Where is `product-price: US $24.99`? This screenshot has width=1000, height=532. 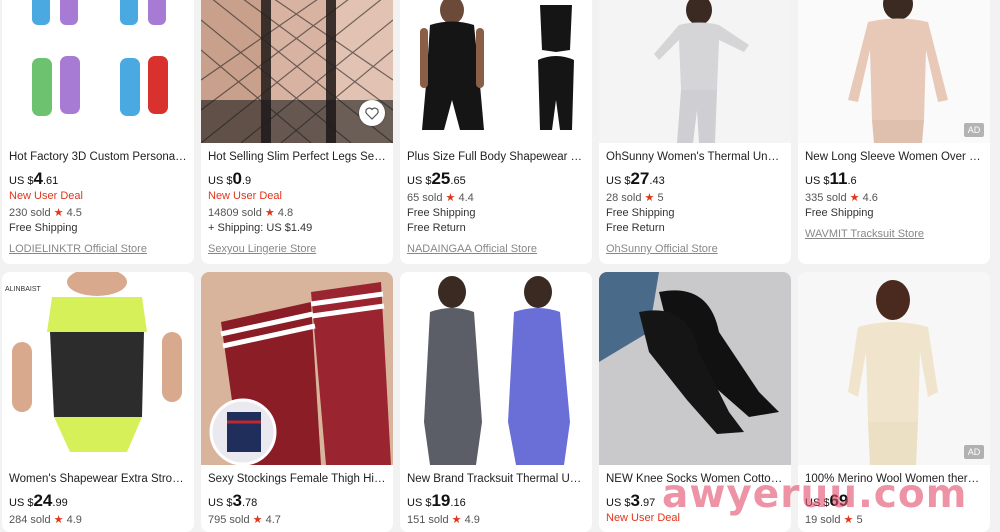 product-price: US $24.99 is located at coordinates (98, 501).